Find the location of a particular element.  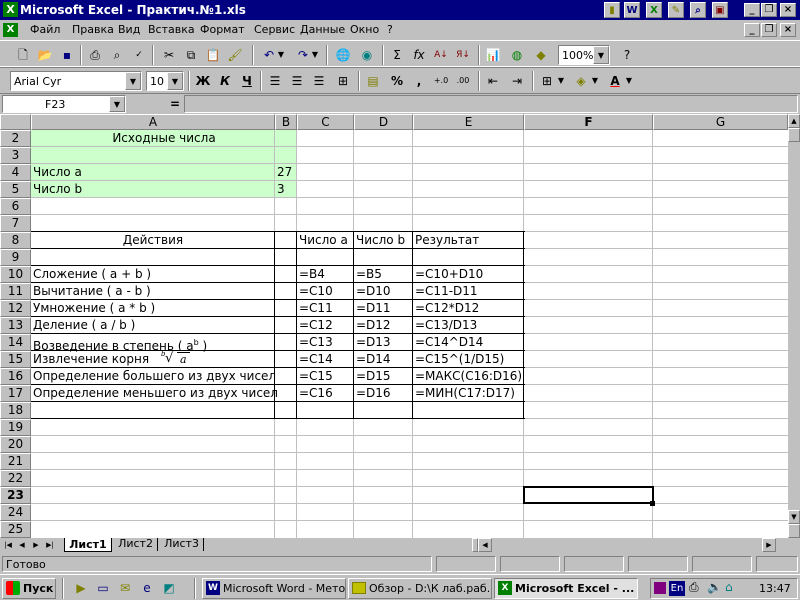

underline-button: Ч is located at coordinates (247, 81).